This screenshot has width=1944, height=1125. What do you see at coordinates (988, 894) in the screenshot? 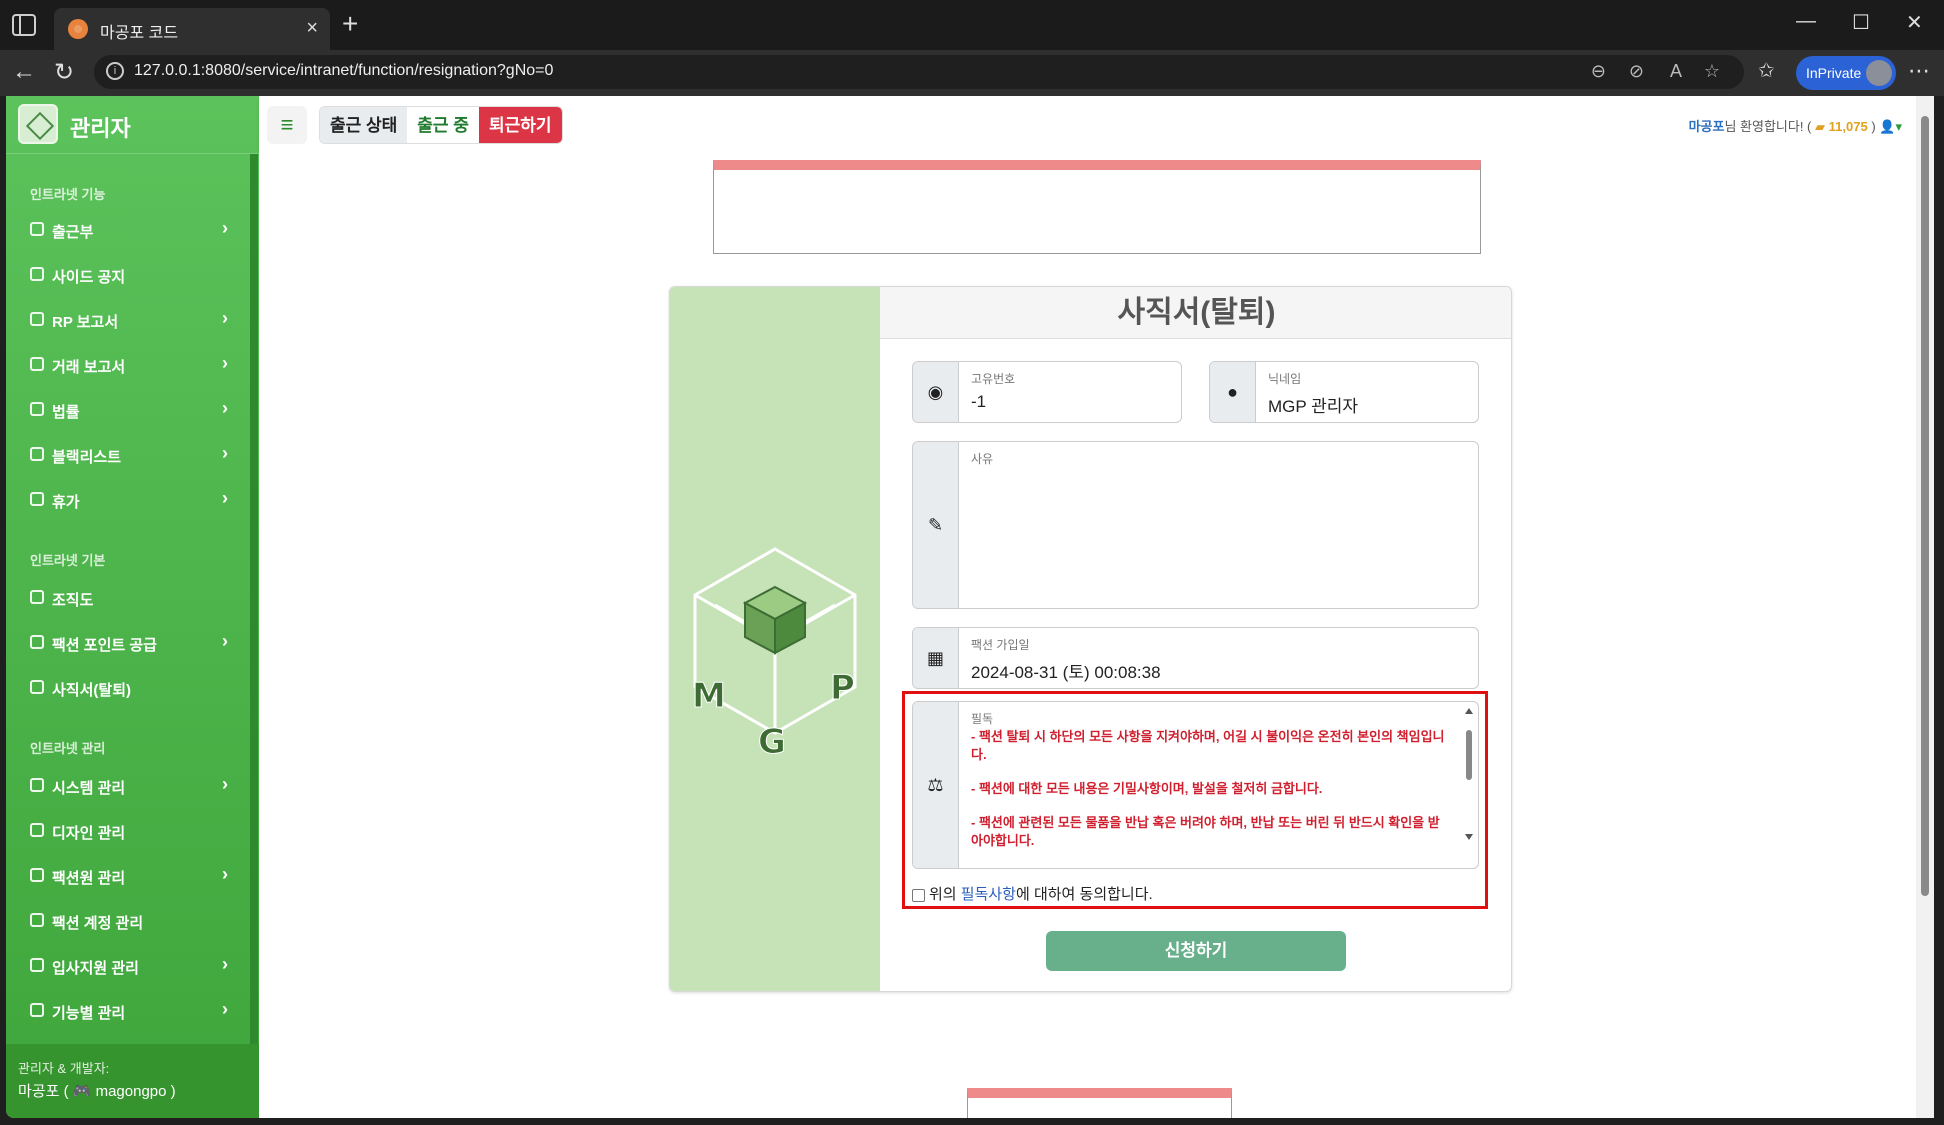
I see `notice-link: 필독사항` at bounding box center [988, 894].